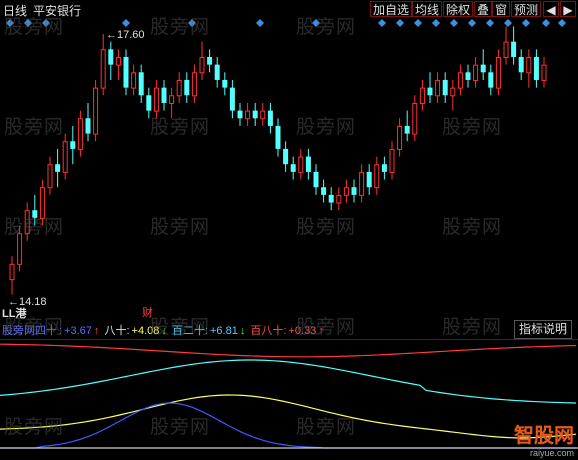 The width and height of the screenshot is (578, 460). Describe the element at coordinates (551, 9) in the screenshot. I see `prev-icon: ◀` at that location.